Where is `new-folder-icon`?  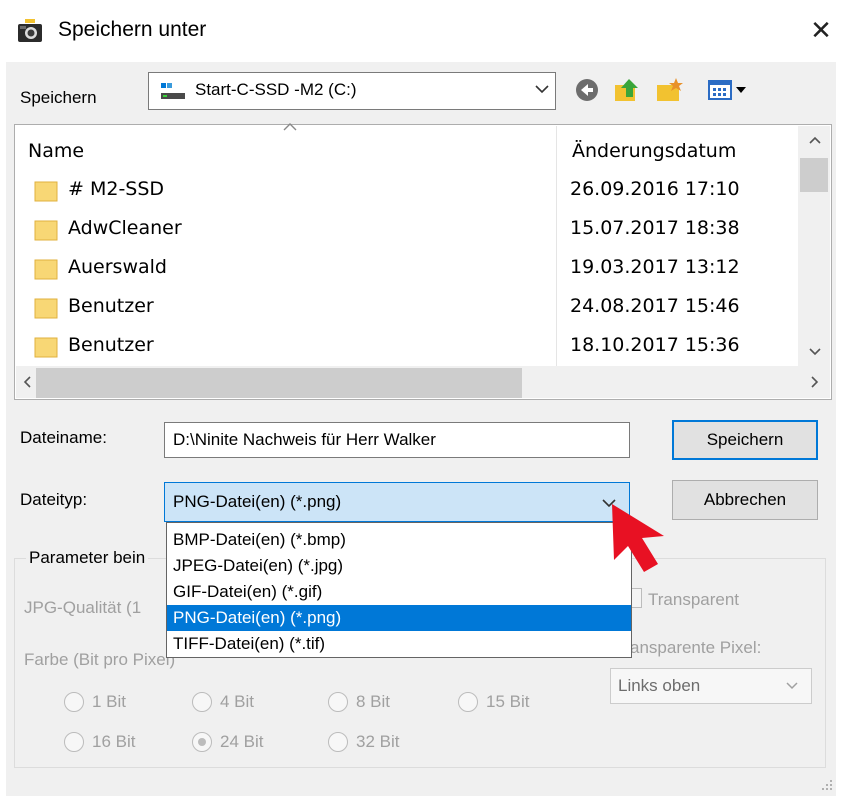 new-folder-icon is located at coordinates (669, 90).